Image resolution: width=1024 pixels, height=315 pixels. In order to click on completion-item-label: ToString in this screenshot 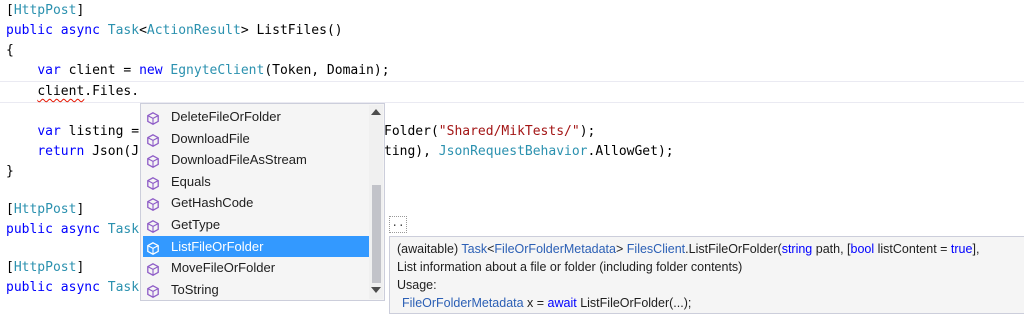, I will do `click(195, 289)`.